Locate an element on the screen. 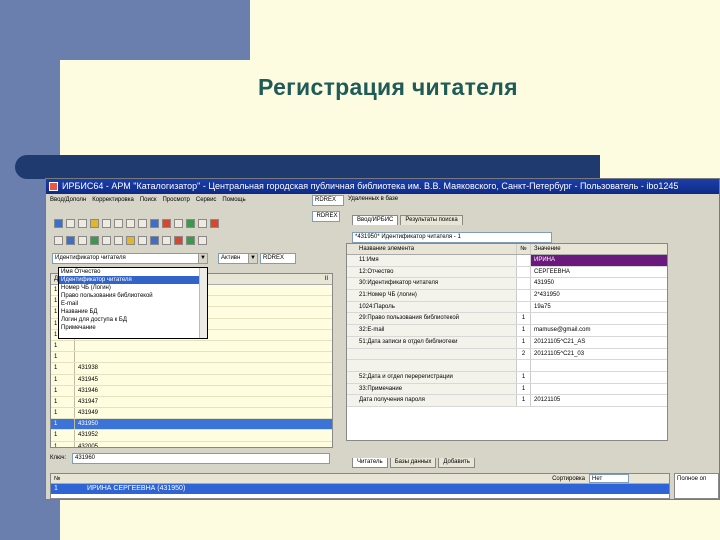 The height and width of the screenshot is (540, 720). table-row: 1024:Пароль 19a75 is located at coordinates (507, 307).